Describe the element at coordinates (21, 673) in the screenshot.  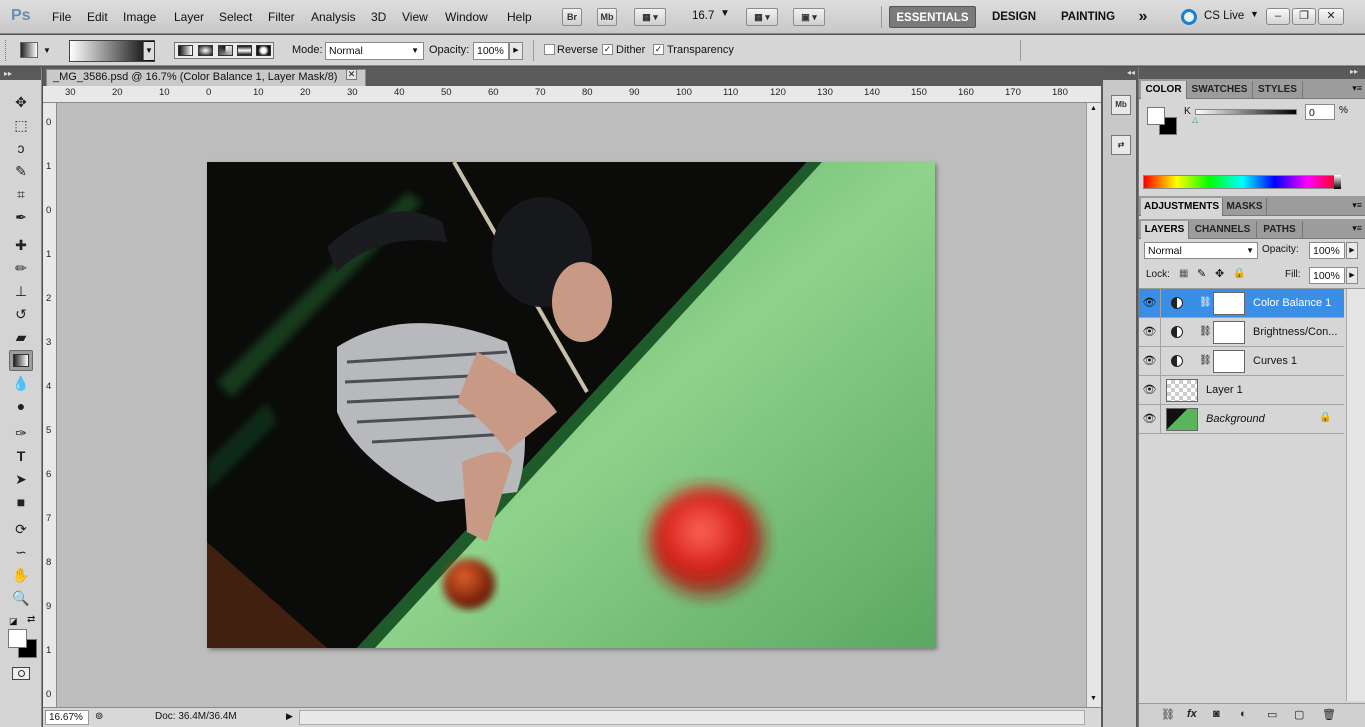
I see `quick-mask-icon` at that location.